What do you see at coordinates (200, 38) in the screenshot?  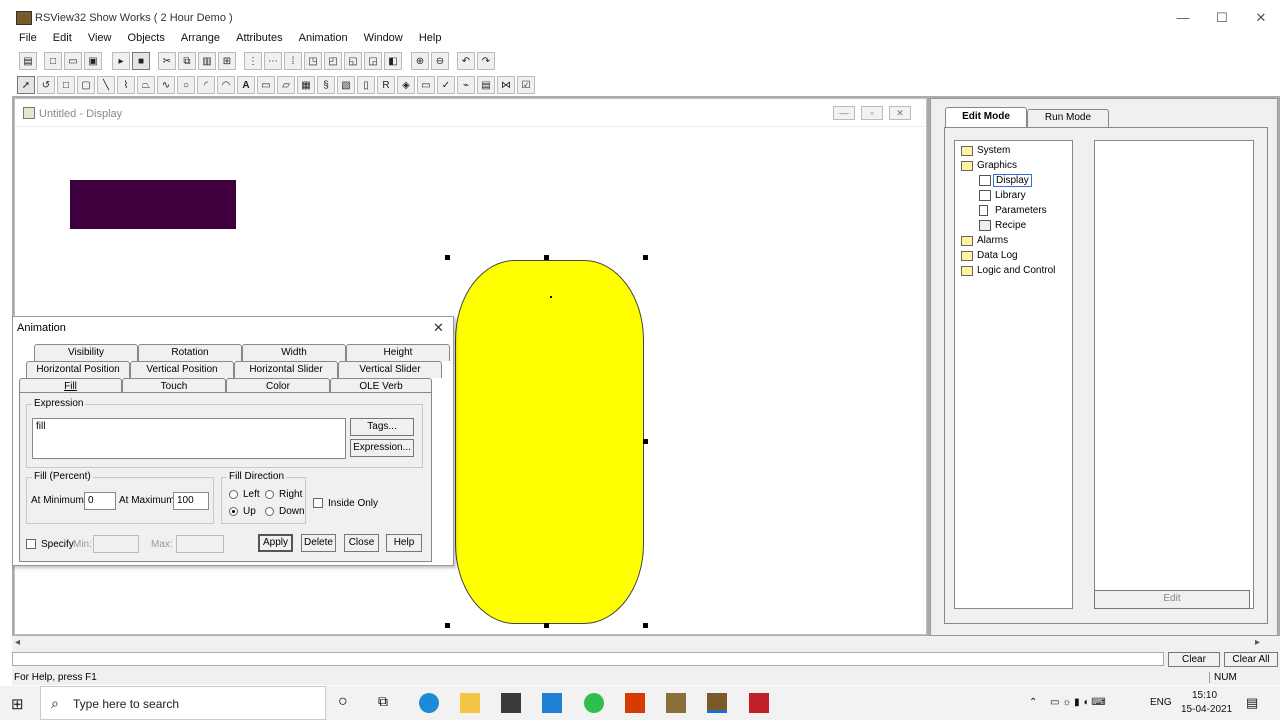 I see `menu-arrange: Arrange` at bounding box center [200, 38].